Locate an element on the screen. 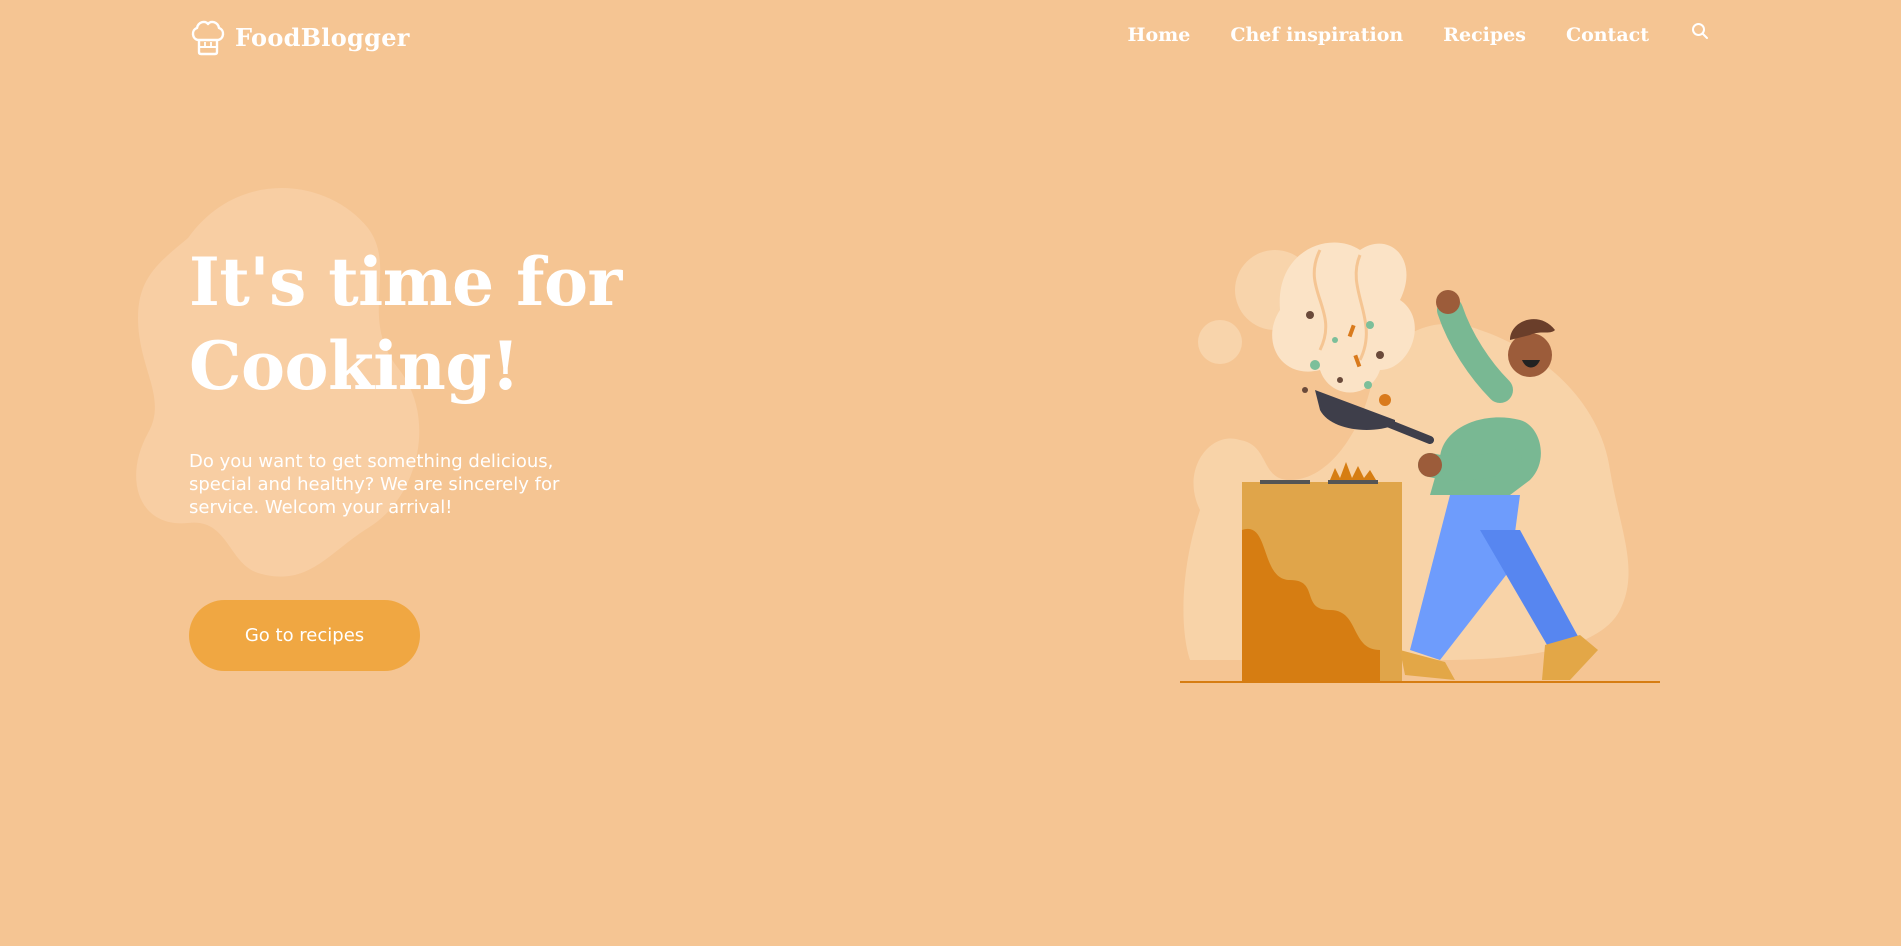 This screenshot has width=1901, height=946. logo-link: FoodBlogger is located at coordinates (299, 37).